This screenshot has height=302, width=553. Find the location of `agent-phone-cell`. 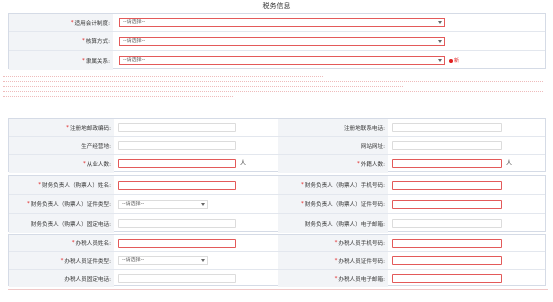

agent-phone-cell is located at coordinates (196, 278).